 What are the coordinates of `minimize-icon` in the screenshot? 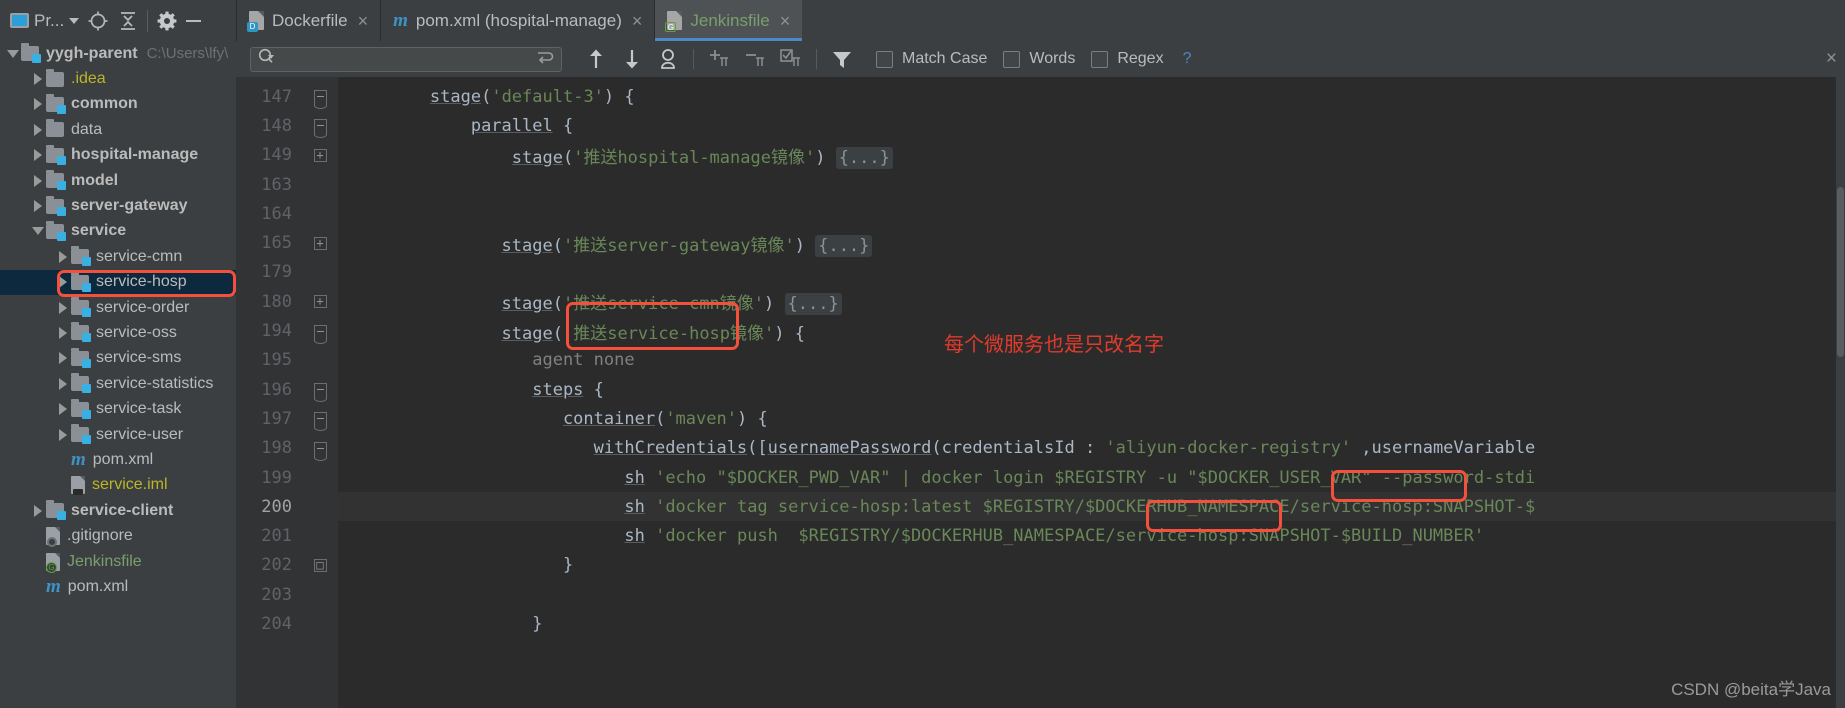 It's located at (194, 21).